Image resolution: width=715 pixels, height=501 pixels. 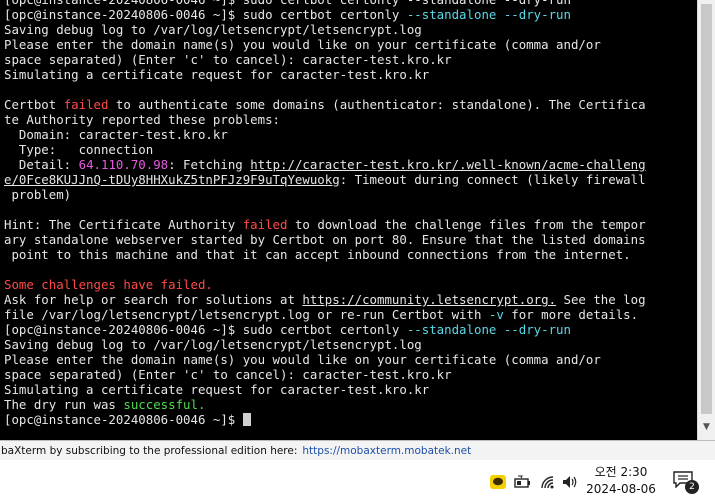 I want to click on taskbar-clock: 오전 2:30 2024-08-06, so click(x=621, y=481).